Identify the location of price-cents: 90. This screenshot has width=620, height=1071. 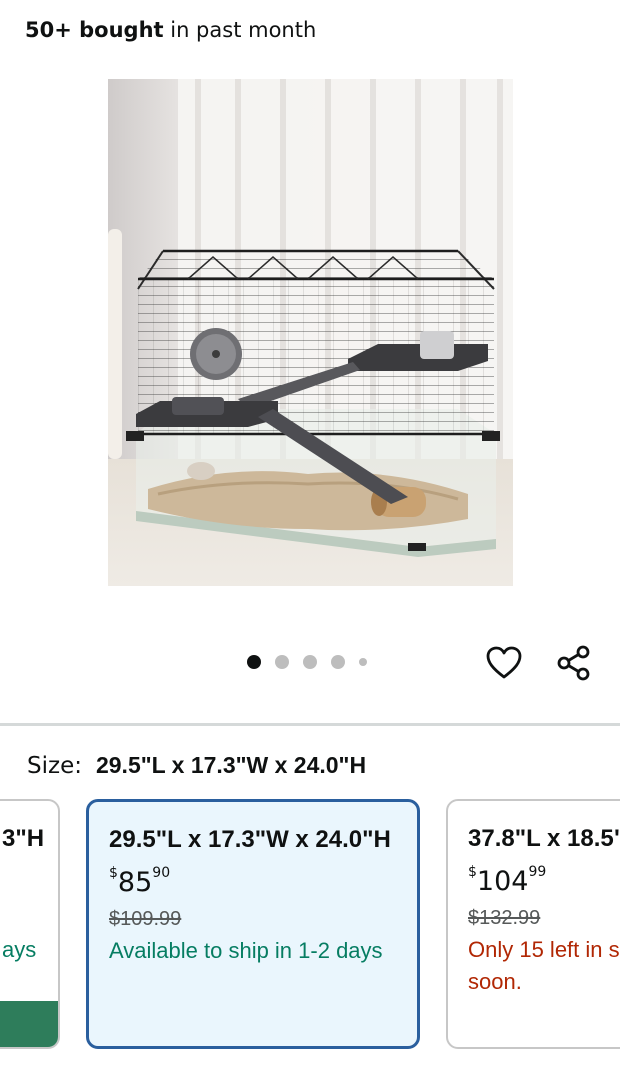
(161, 873).